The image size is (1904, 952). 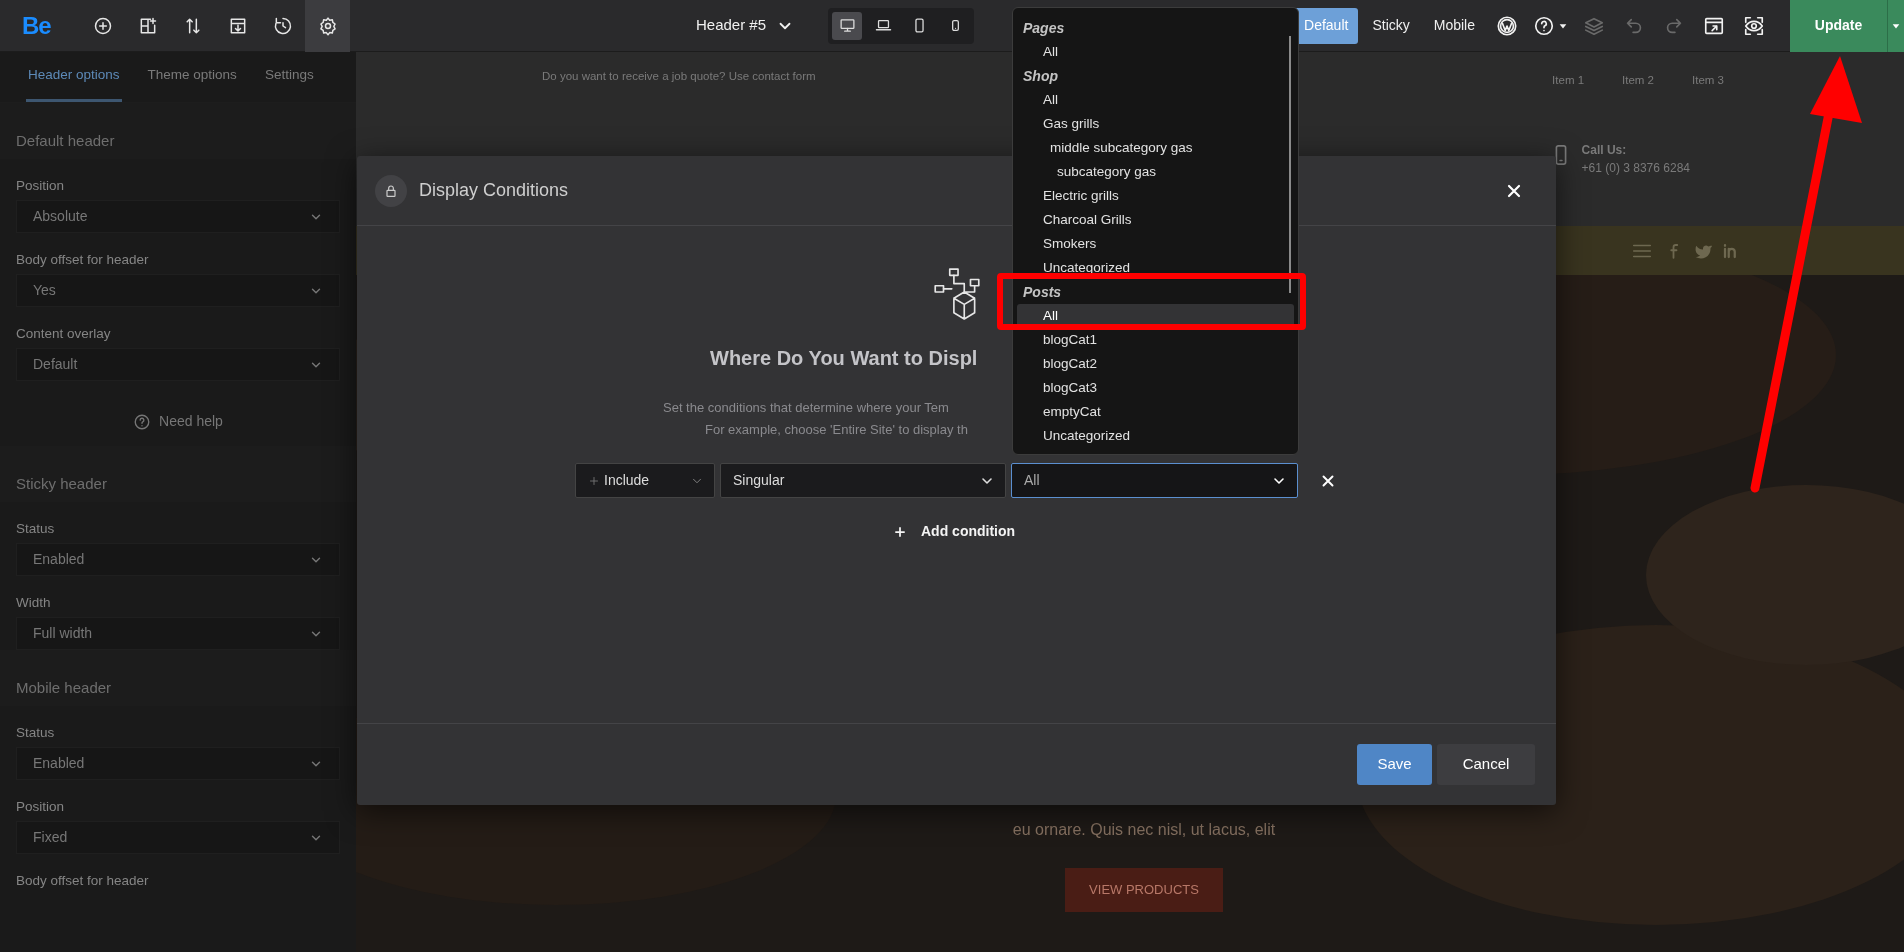 What do you see at coordinates (1391, 25) in the screenshot?
I see `mode-tab: Sticky` at bounding box center [1391, 25].